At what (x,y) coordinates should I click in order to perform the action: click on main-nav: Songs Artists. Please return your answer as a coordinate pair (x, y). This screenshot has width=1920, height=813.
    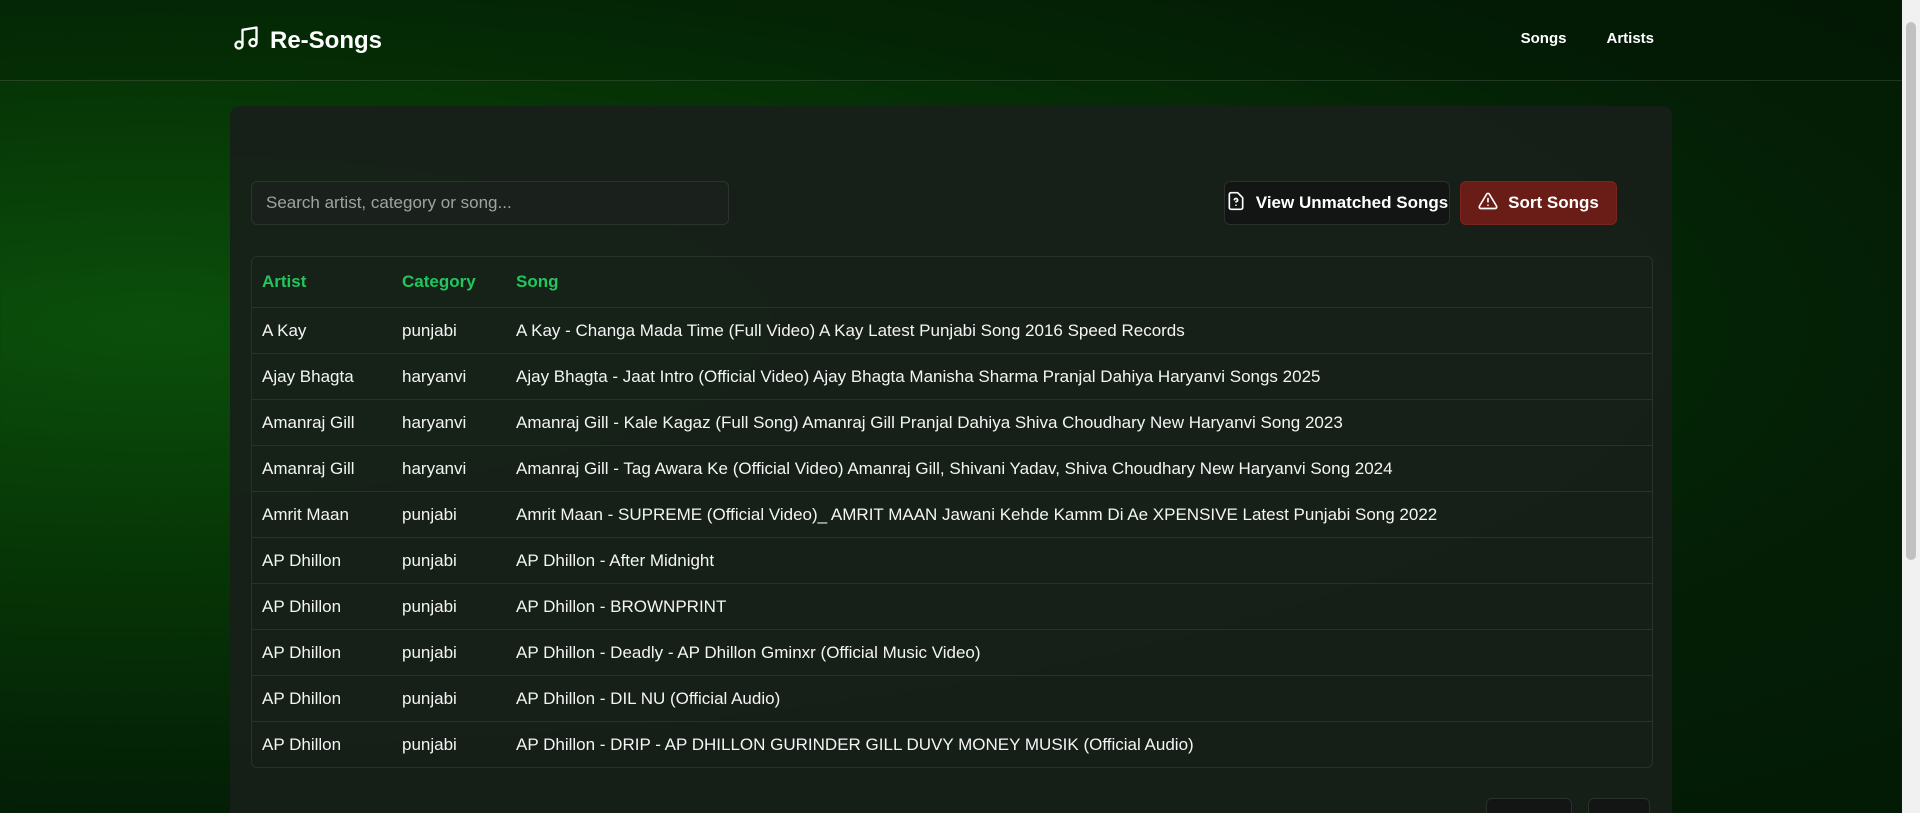
    Looking at the image, I should click on (1587, 38).